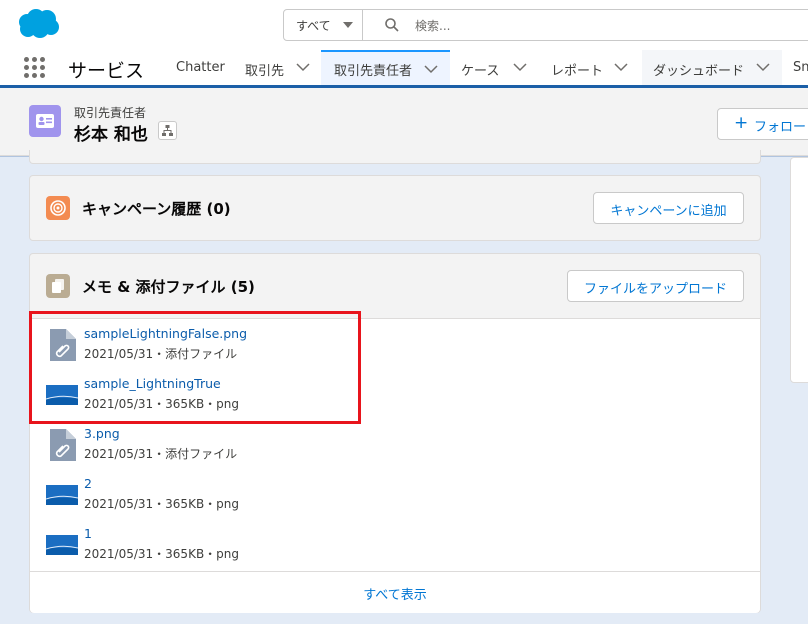 The width and height of the screenshot is (808, 624). Describe the element at coordinates (655, 286) in the screenshot. I see `upload-files-button: ファイルをアップロード` at that location.